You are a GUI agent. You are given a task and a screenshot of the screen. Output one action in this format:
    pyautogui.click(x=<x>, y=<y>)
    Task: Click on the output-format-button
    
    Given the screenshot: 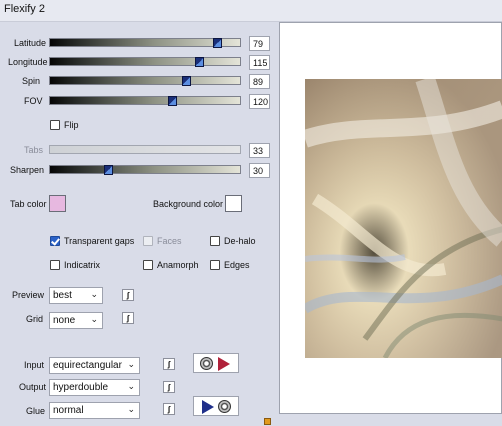 What is the action you would take?
    pyautogui.click(x=216, y=406)
    